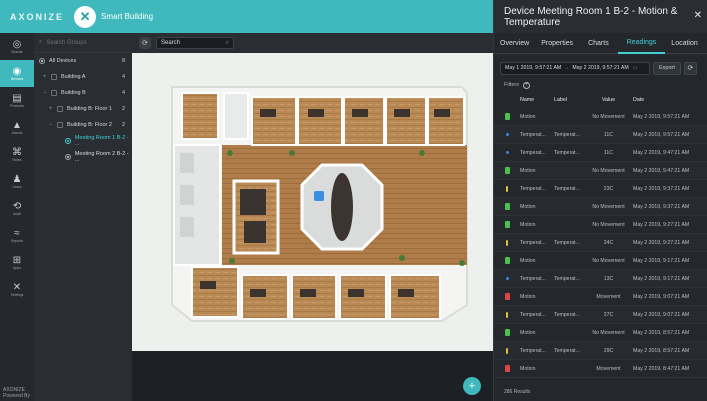 The image size is (707, 401). Describe the element at coordinates (600, 369) in the screenshot. I see `table-row: Motion Movement May 2 2019, 8:47:21 AM` at that location.